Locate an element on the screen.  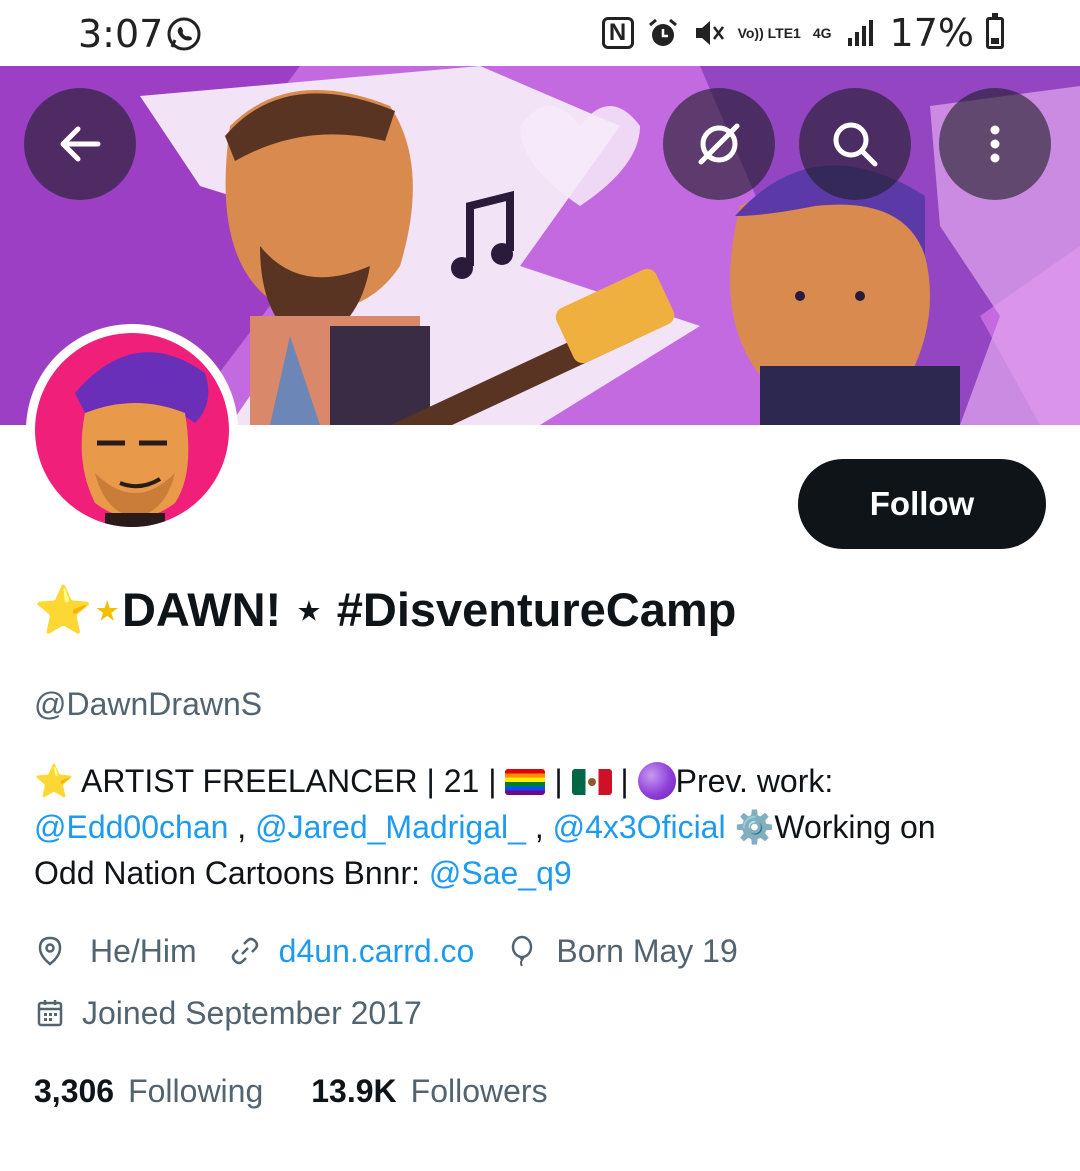
mention-link: @4x3Oficial is located at coordinates (639, 827).